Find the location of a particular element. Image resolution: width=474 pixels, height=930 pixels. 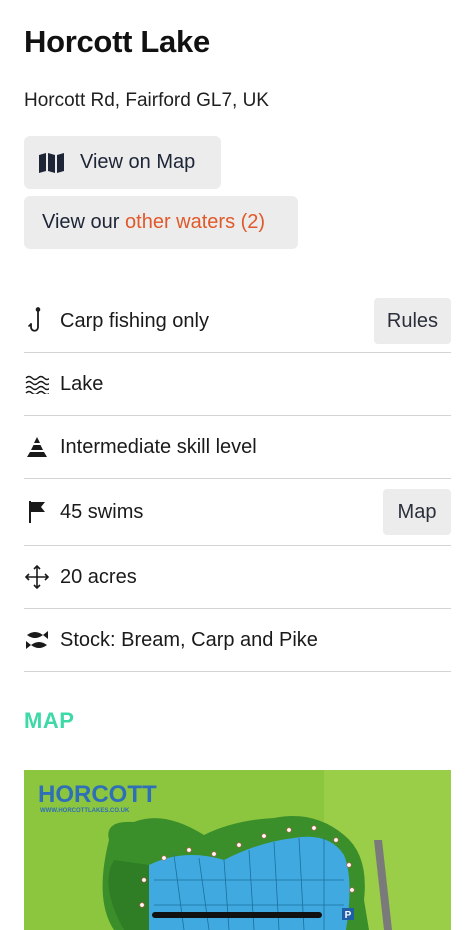

detail-row-fishing-type: Carp fishing only Rules is located at coordinates (237, 321).